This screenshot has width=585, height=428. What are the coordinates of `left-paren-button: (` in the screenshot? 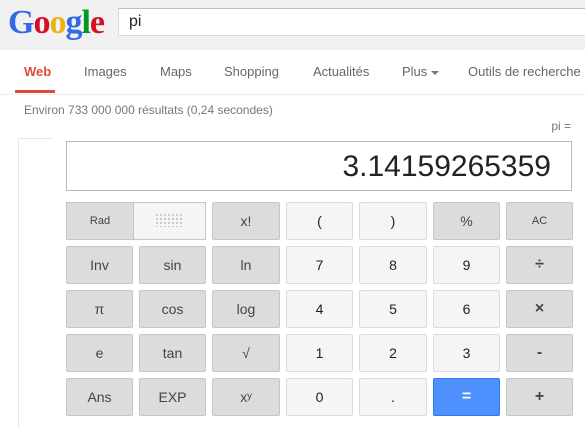 It's located at (319, 221).